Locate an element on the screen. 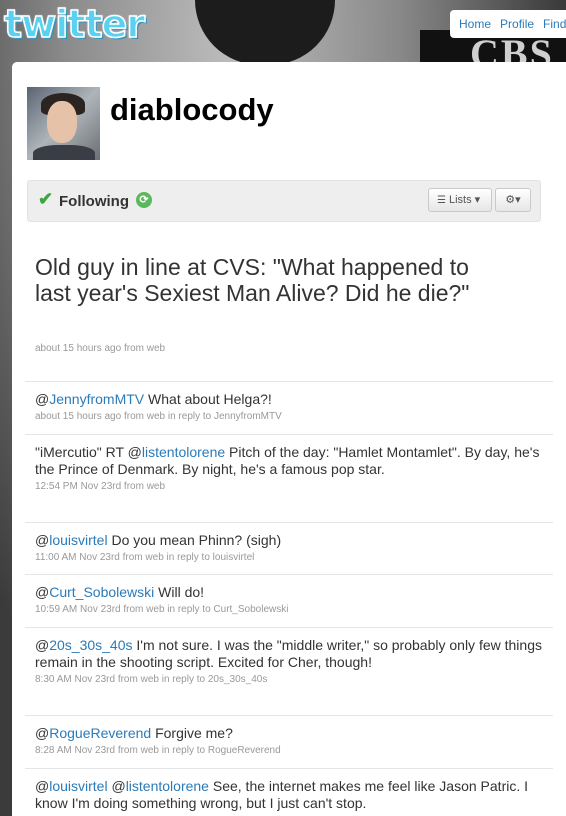  lists-label: Lists is located at coordinates (460, 200).